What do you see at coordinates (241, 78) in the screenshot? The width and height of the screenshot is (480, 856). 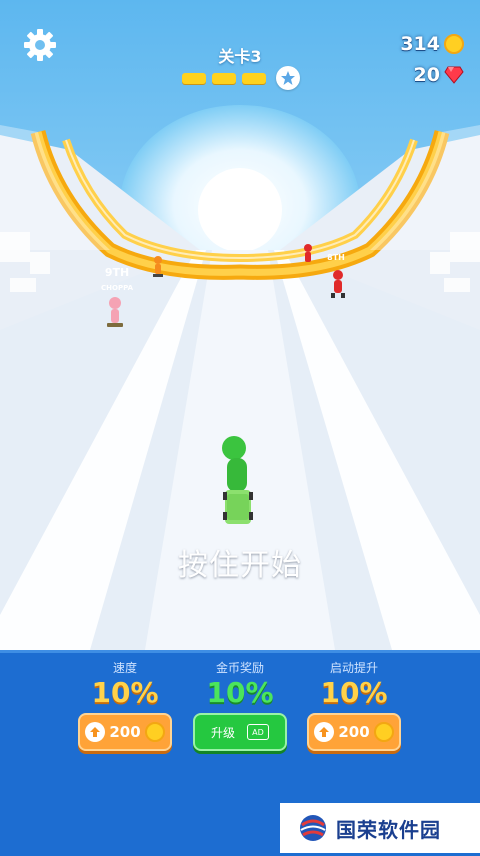 I see `level-progress` at bounding box center [241, 78].